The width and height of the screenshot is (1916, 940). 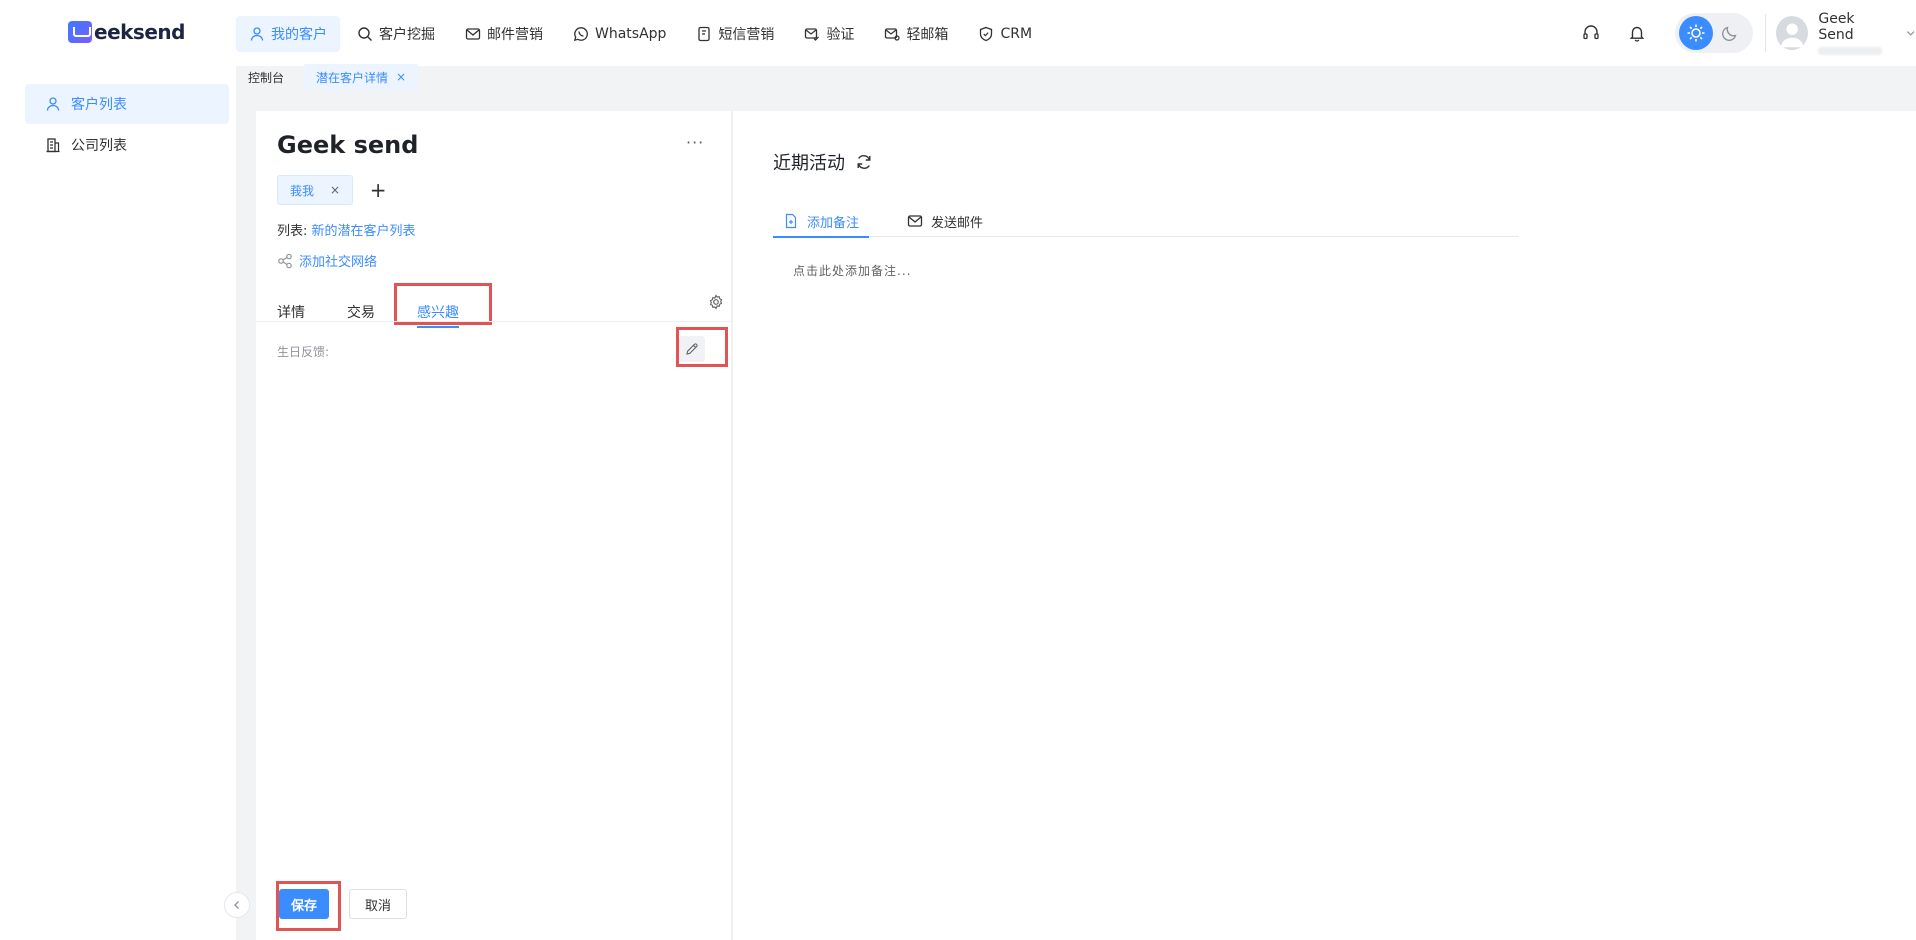 What do you see at coordinates (378, 190) in the screenshot?
I see `add-tag-button: +` at bounding box center [378, 190].